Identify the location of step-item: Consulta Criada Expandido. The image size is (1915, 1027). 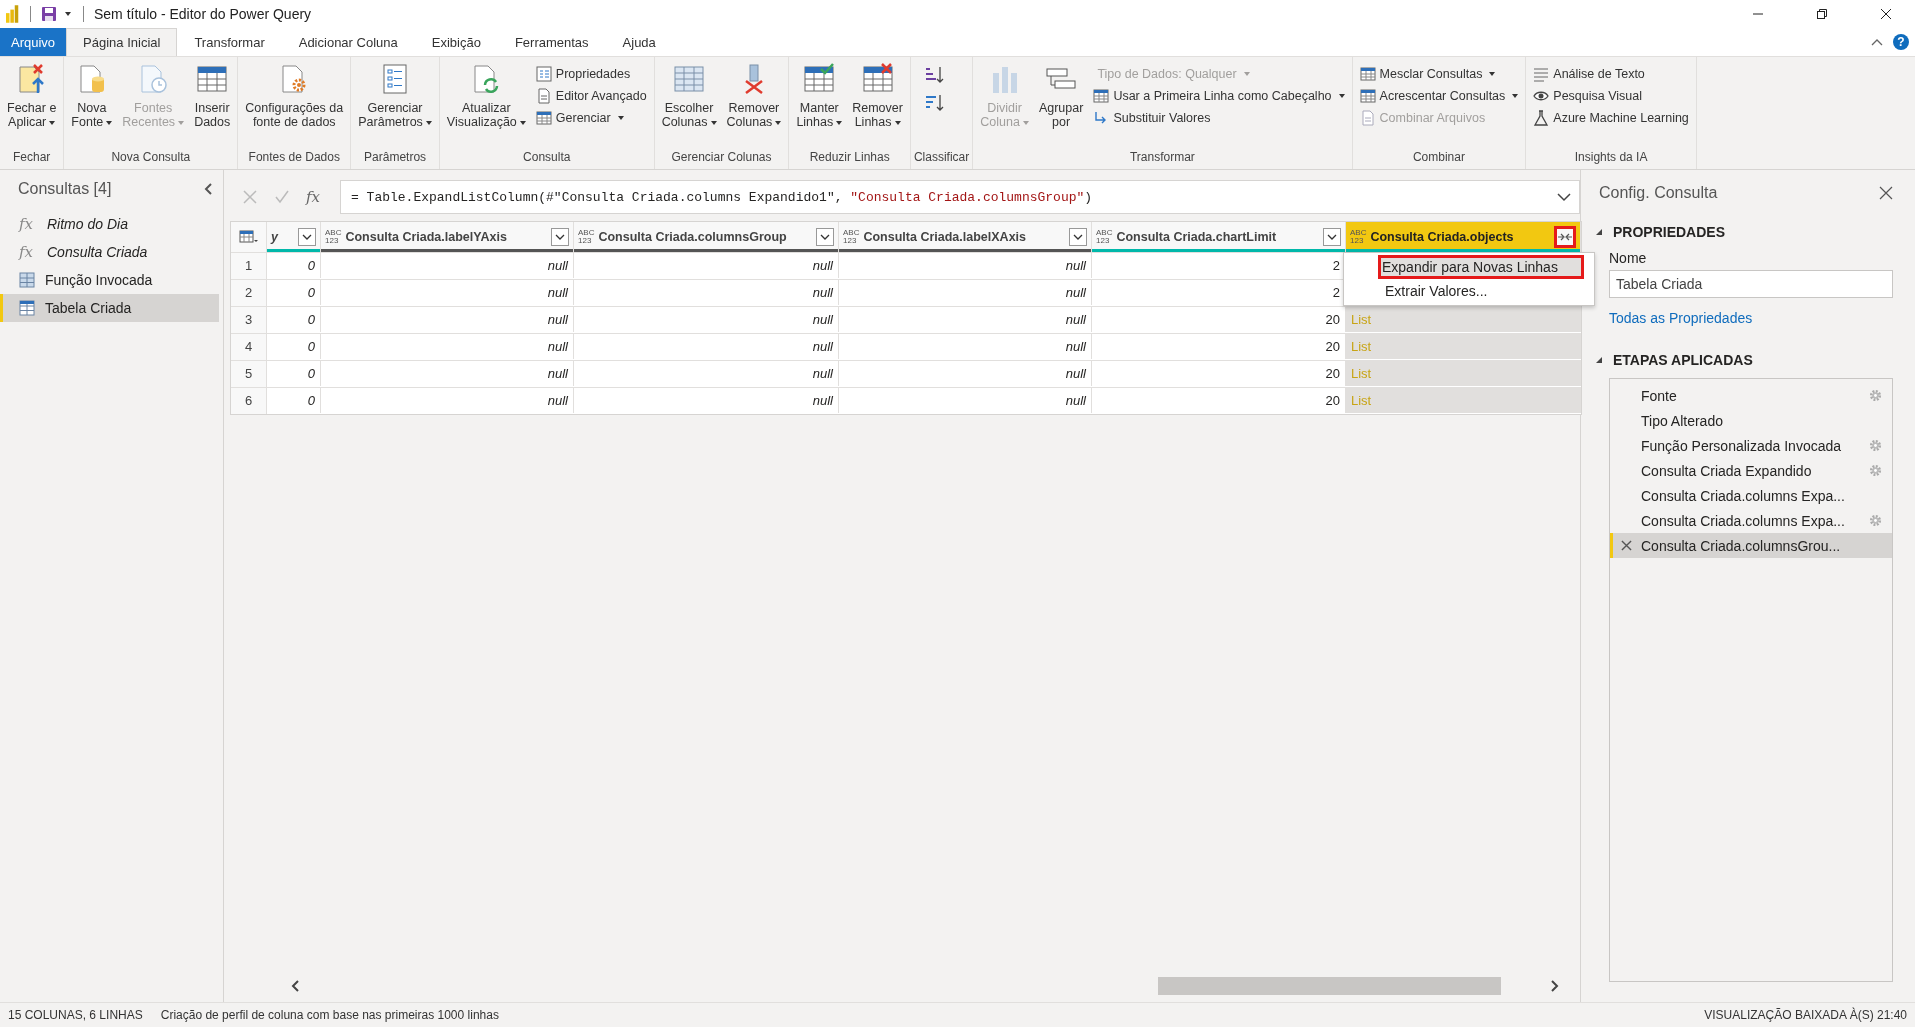
(1751, 470).